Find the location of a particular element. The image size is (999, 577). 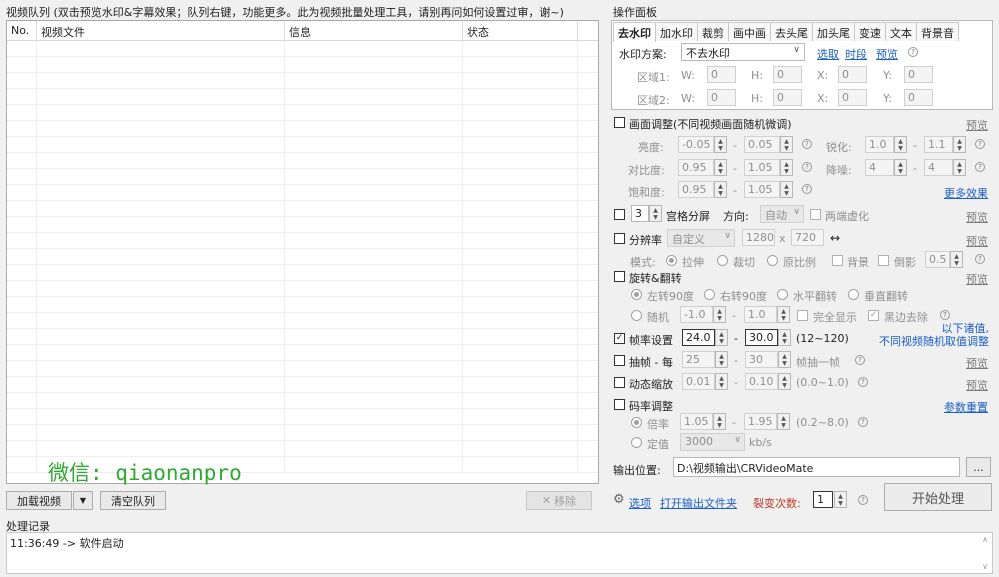

col-no: No. is located at coordinates (22, 30).